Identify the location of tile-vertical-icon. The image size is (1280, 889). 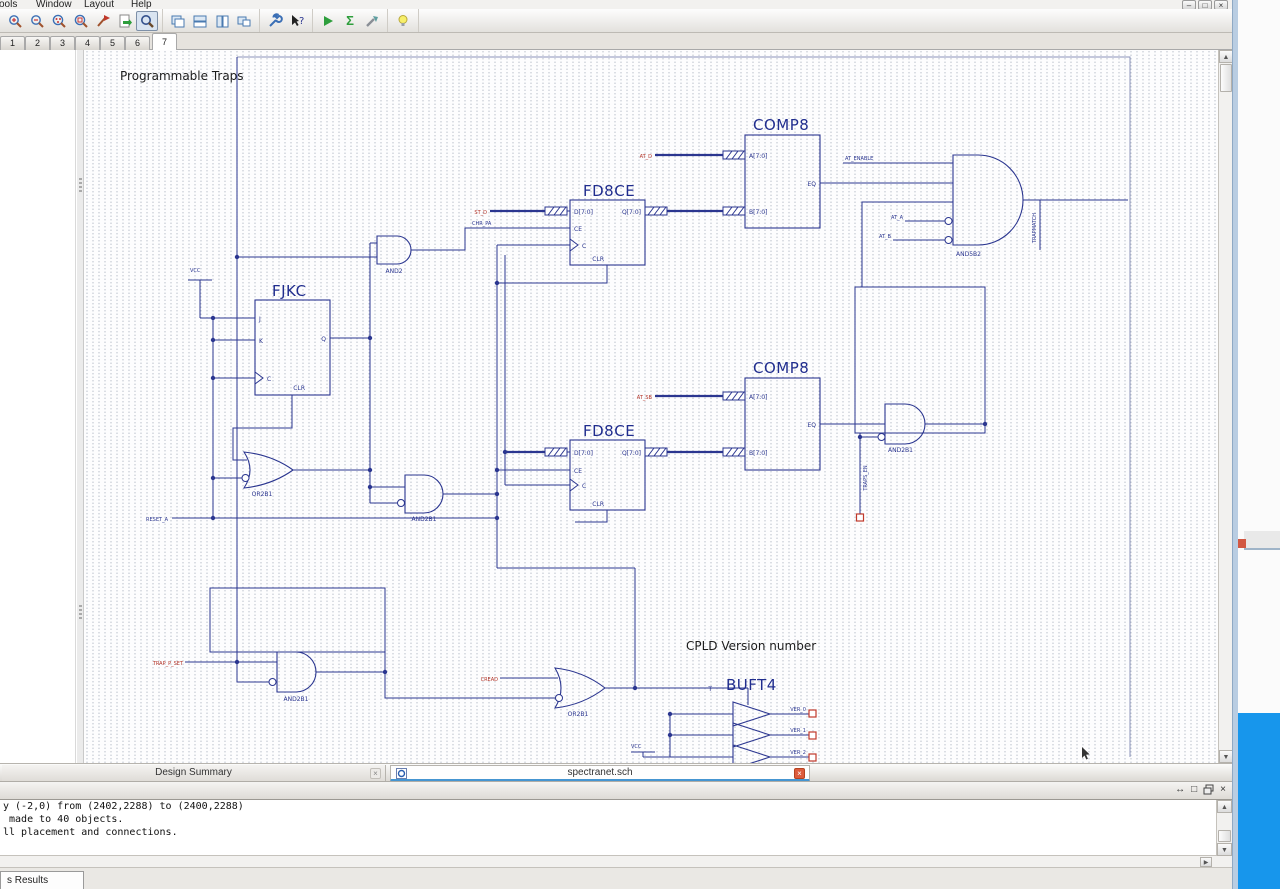
(222, 21).